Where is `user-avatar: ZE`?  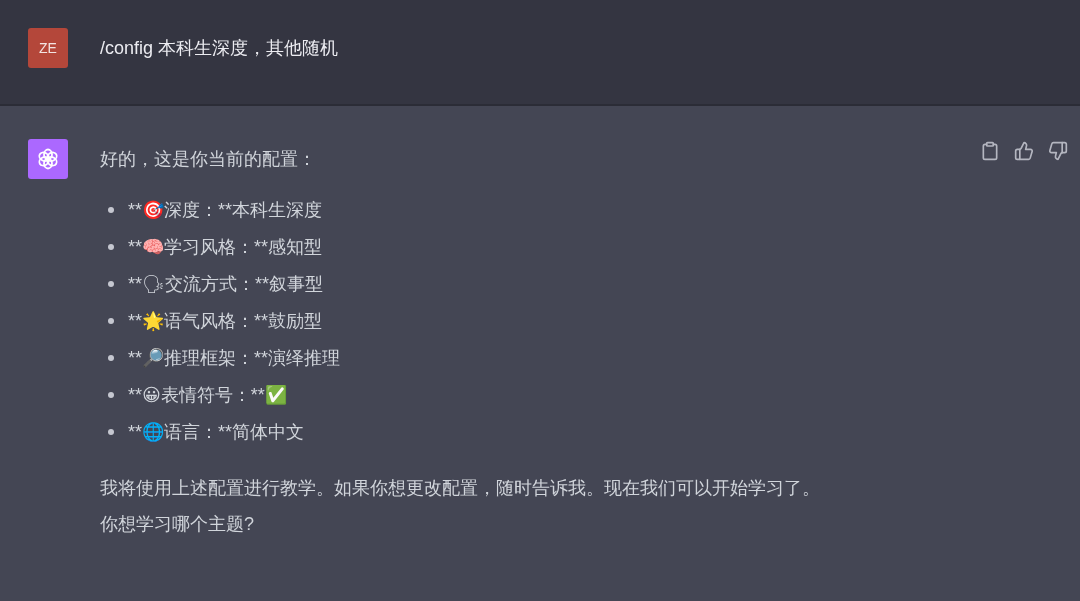
user-avatar: ZE is located at coordinates (48, 48).